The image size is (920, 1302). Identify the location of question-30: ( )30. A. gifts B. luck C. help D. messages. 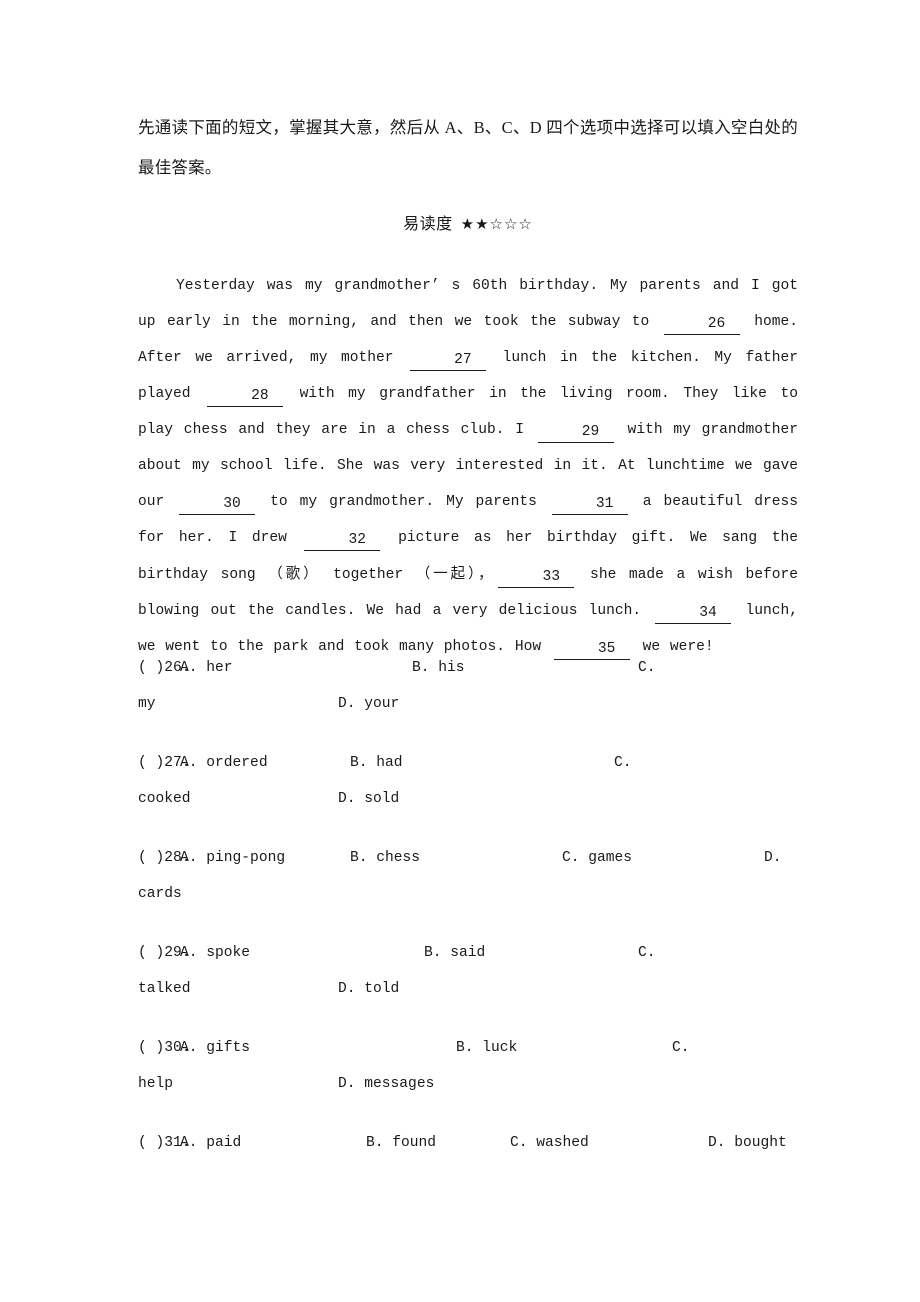
(468, 1066).